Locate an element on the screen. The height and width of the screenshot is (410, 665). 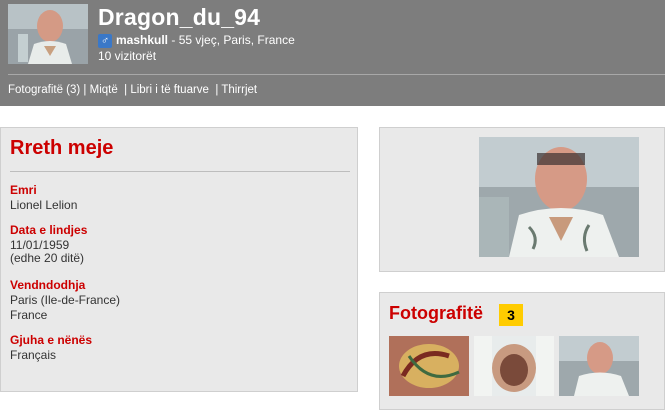
birthdate-note: (edhe 20 ditë) is located at coordinates (47, 258).